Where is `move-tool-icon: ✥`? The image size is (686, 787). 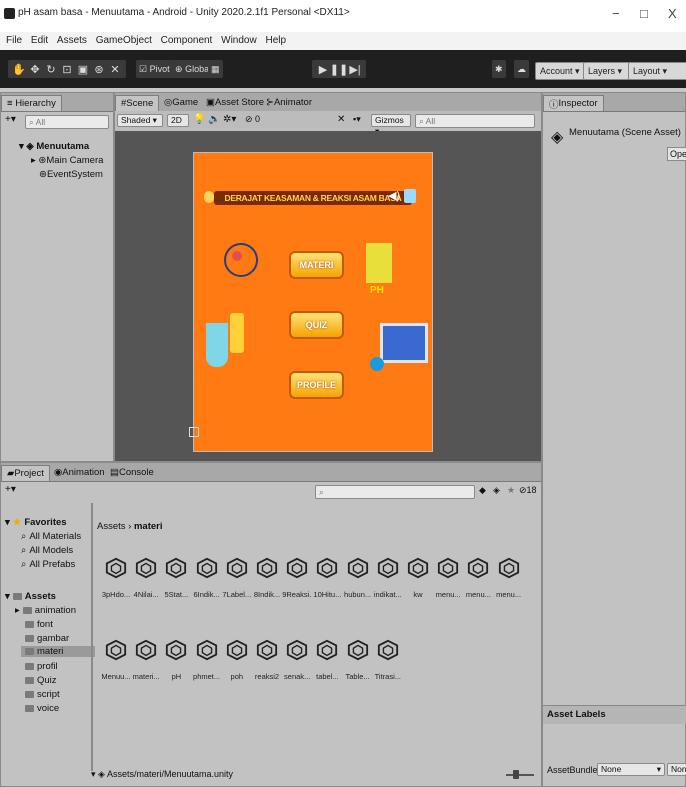
move-tool-icon: ✥ is located at coordinates (35, 69).